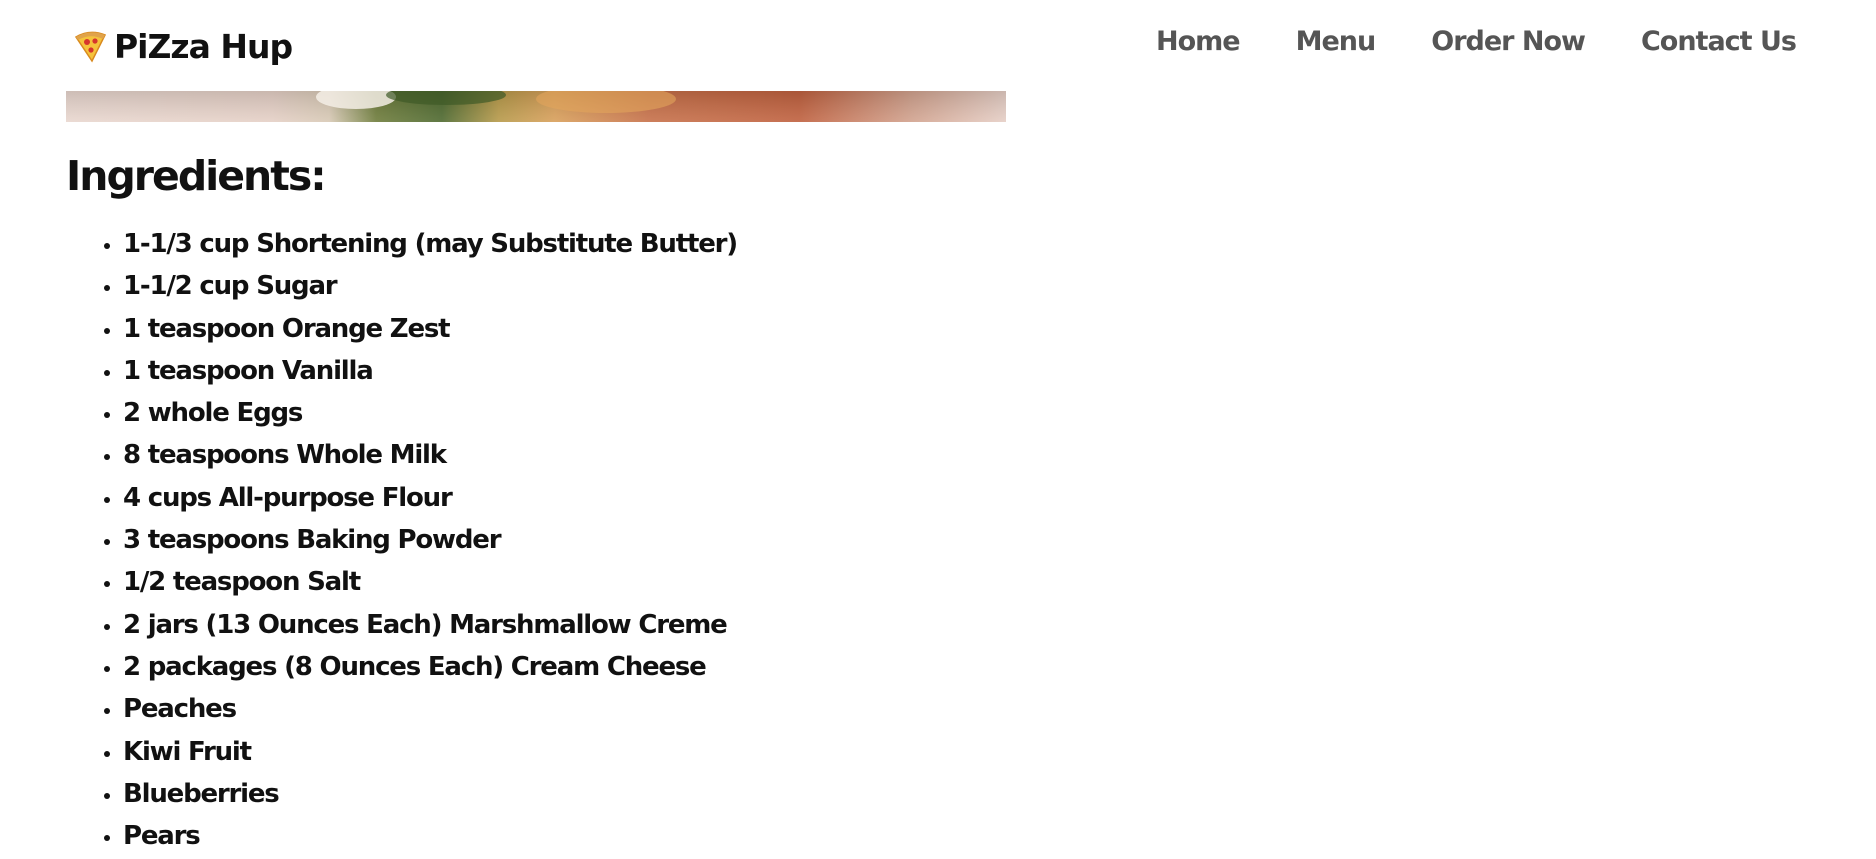  What do you see at coordinates (694, 498) in the screenshot?
I see `list-item: 4 cups All-purpose Flour` at bounding box center [694, 498].